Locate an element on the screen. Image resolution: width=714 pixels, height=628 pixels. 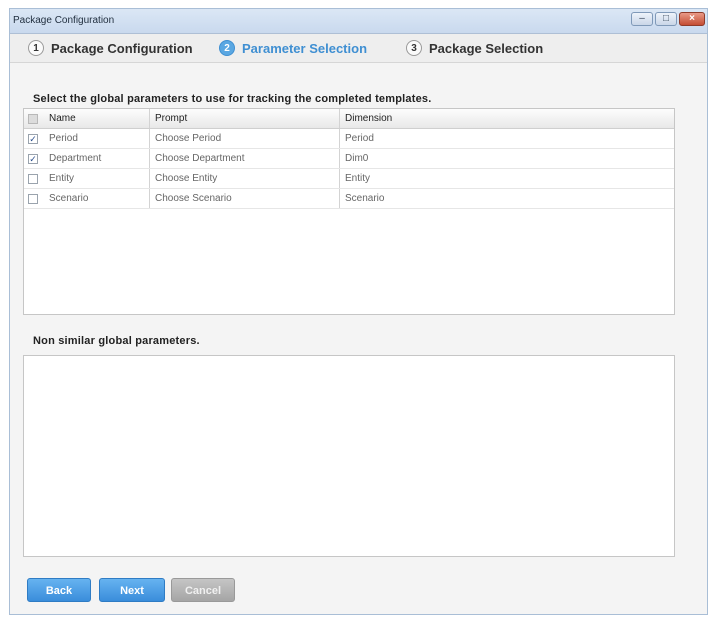
window-title: Package Configuration is located at coordinates (64, 20).